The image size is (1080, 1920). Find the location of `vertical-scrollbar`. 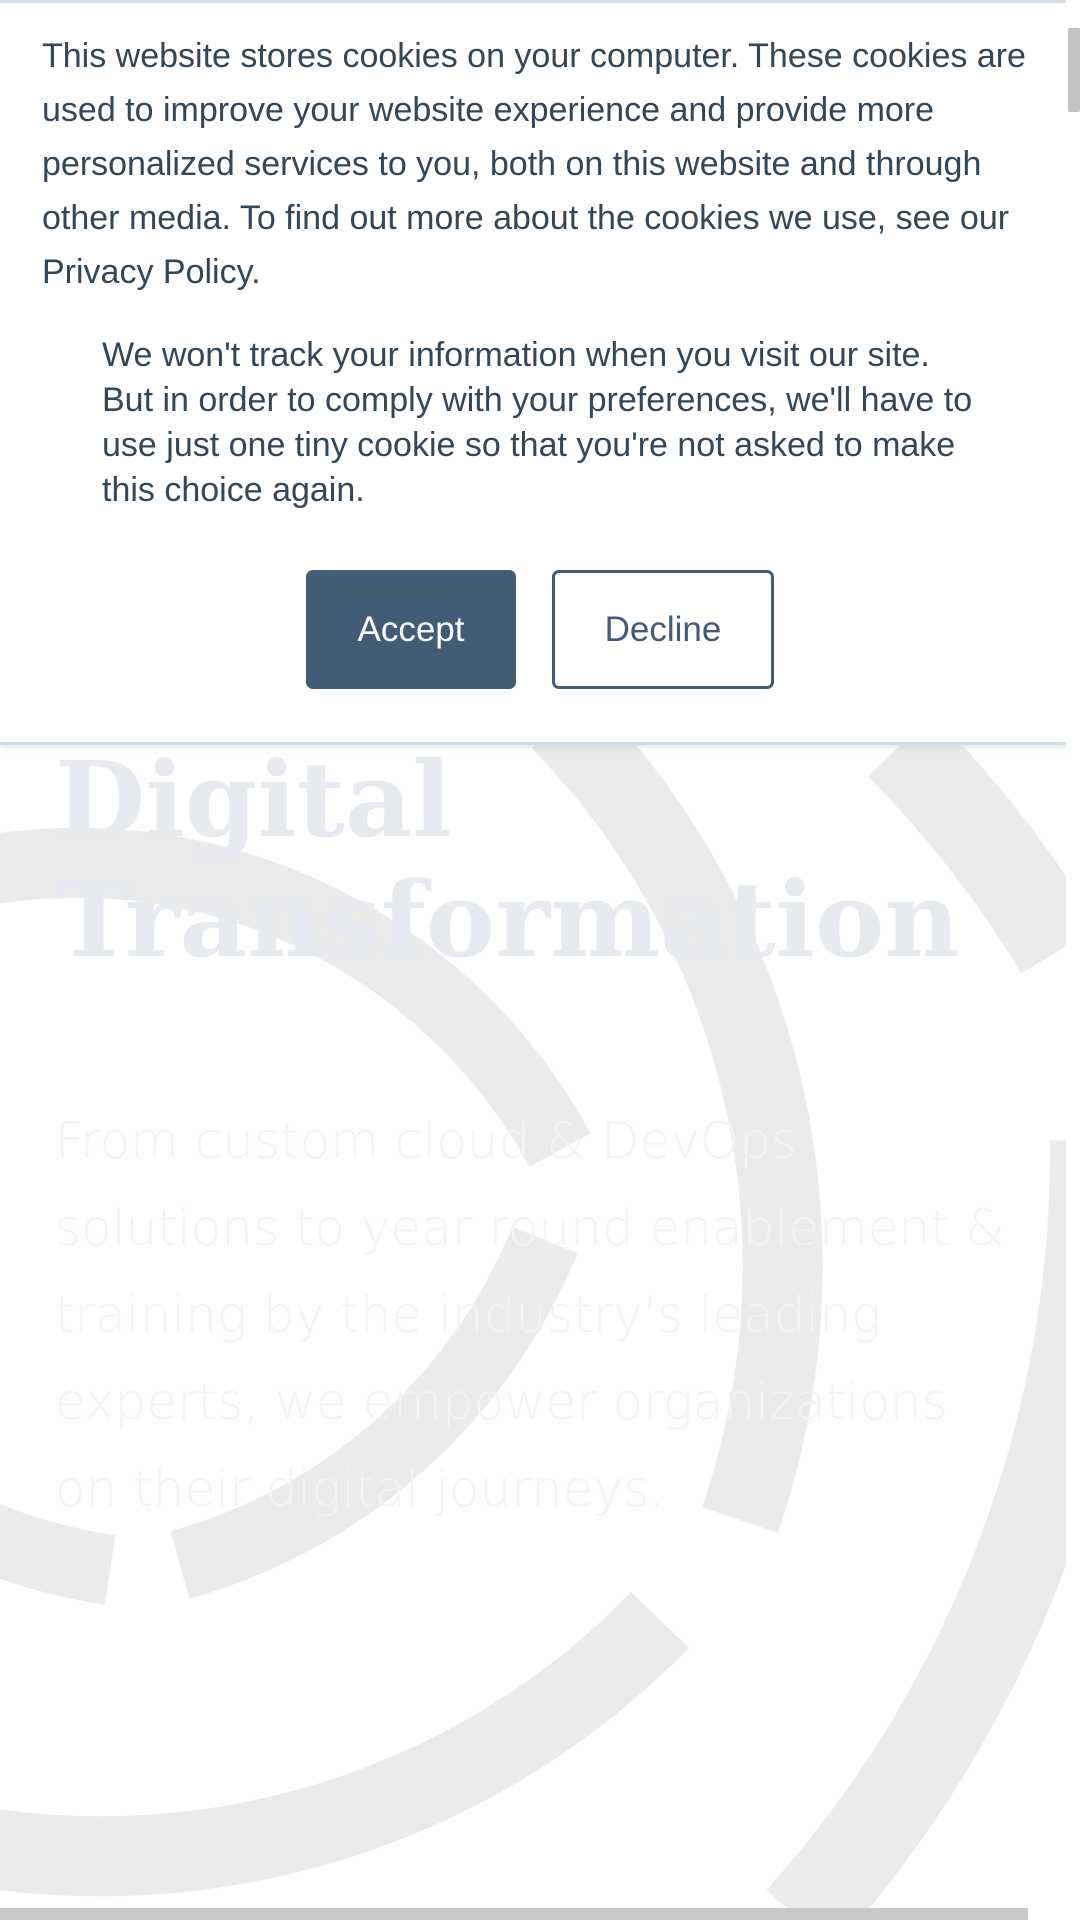

vertical-scrollbar is located at coordinates (1073, 960).